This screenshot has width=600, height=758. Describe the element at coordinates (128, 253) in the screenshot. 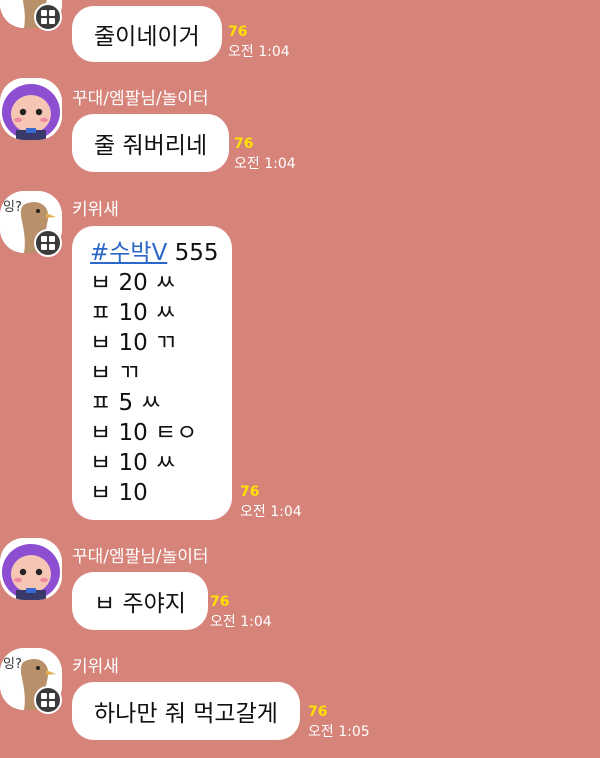

I see `hashtag-link: #수박V` at that location.